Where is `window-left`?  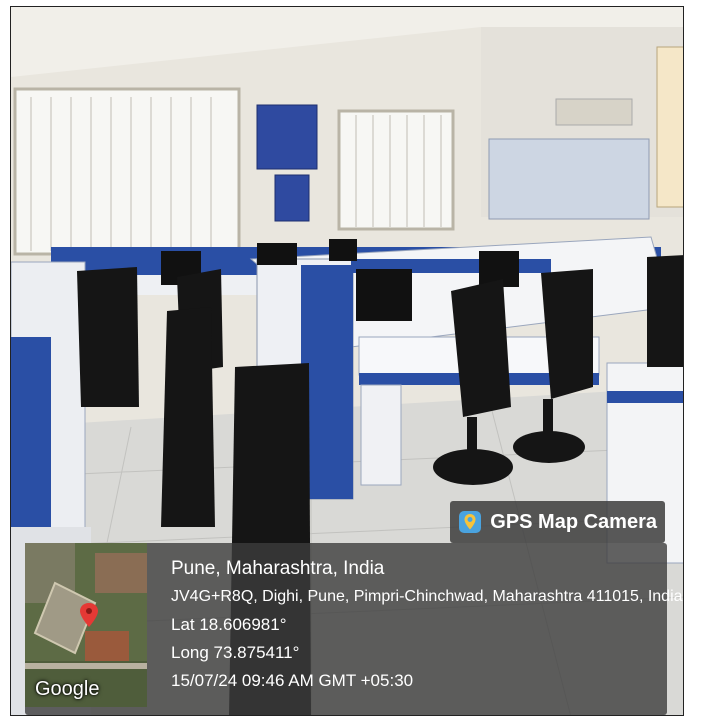 window-left is located at coordinates (127, 171).